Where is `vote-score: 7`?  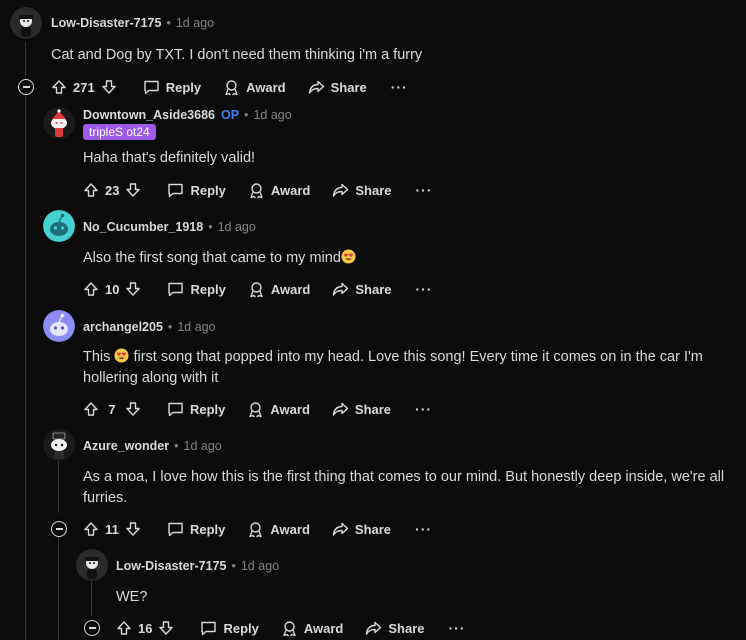
vote-score: 7 is located at coordinates (112, 409).